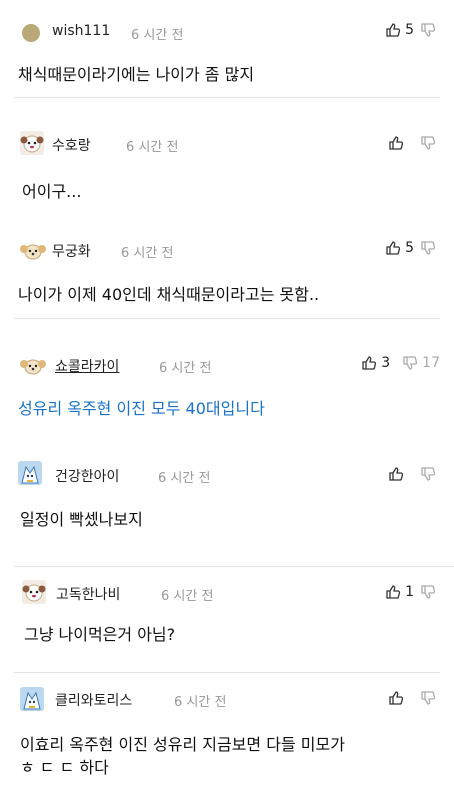  I want to click on like-button: 1, so click(399, 592).